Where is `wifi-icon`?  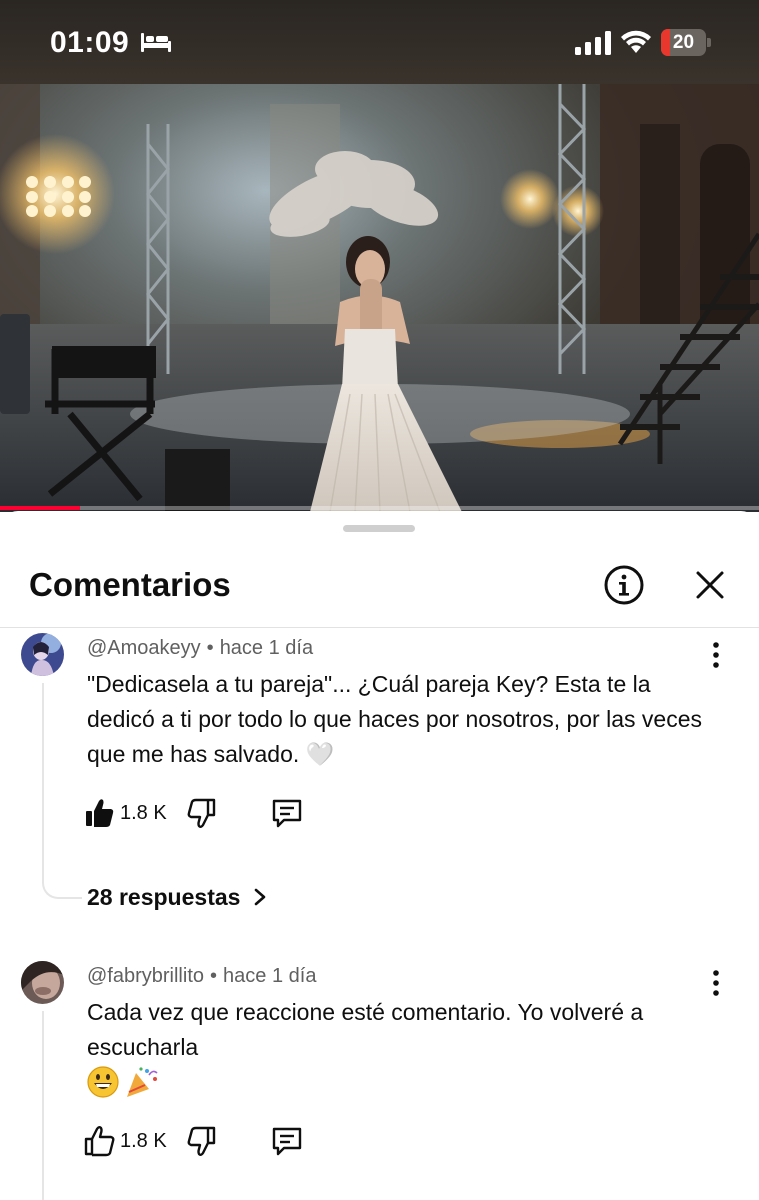
wifi-icon is located at coordinates (636, 41).